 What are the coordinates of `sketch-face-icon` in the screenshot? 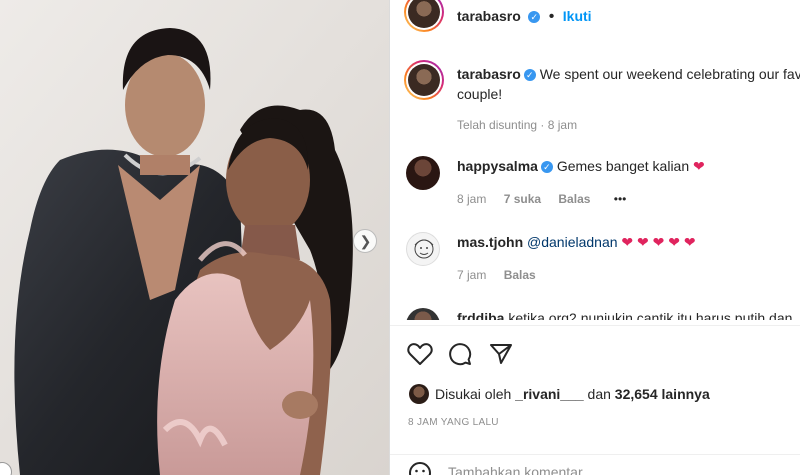 It's located at (424, 249).